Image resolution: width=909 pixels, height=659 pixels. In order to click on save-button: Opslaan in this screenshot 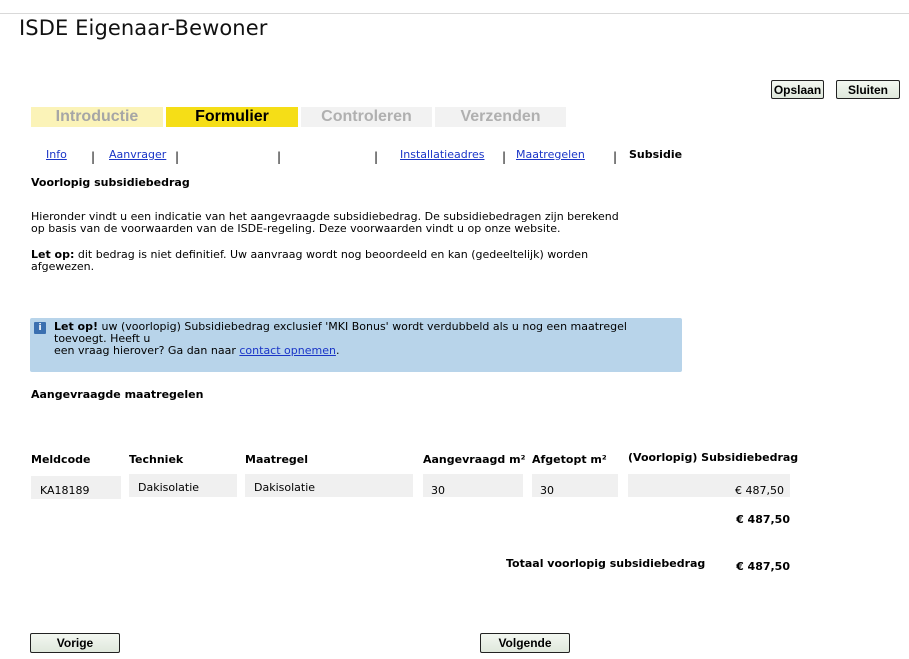, I will do `click(797, 89)`.